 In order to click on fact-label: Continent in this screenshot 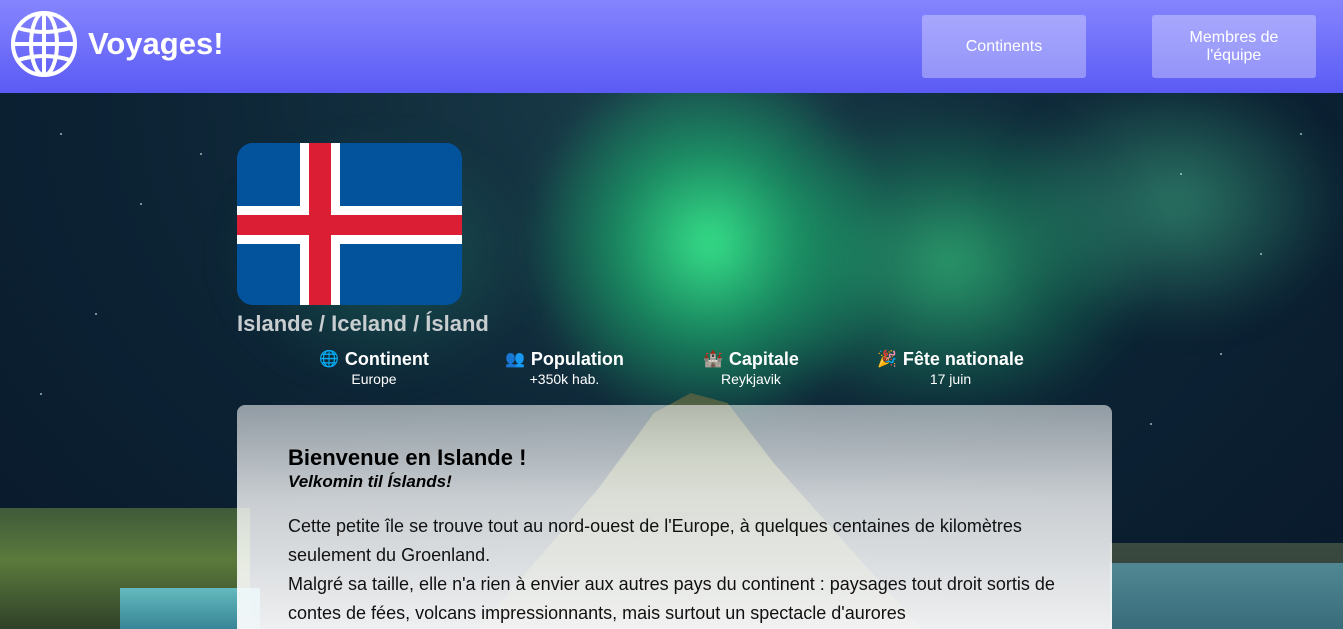, I will do `click(386, 359)`.